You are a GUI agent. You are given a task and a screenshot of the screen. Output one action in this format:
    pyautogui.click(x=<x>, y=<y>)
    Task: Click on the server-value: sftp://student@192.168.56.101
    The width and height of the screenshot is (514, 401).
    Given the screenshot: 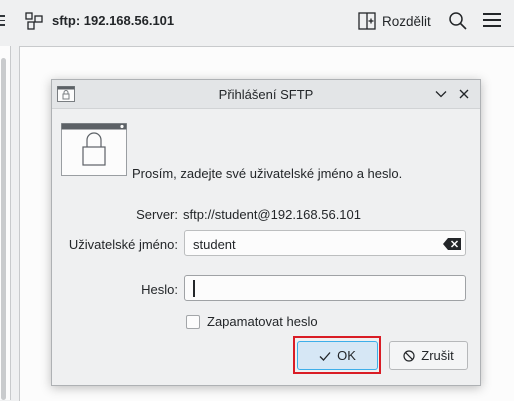 What is the action you would take?
    pyautogui.click(x=272, y=214)
    